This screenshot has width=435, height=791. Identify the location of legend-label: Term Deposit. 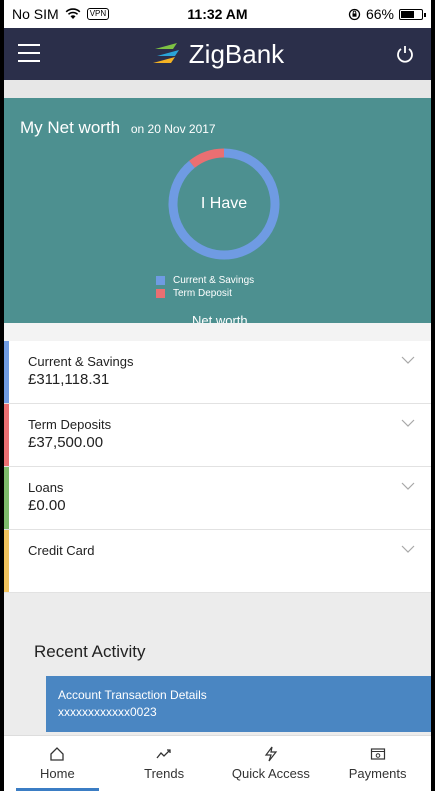
(202, 293).